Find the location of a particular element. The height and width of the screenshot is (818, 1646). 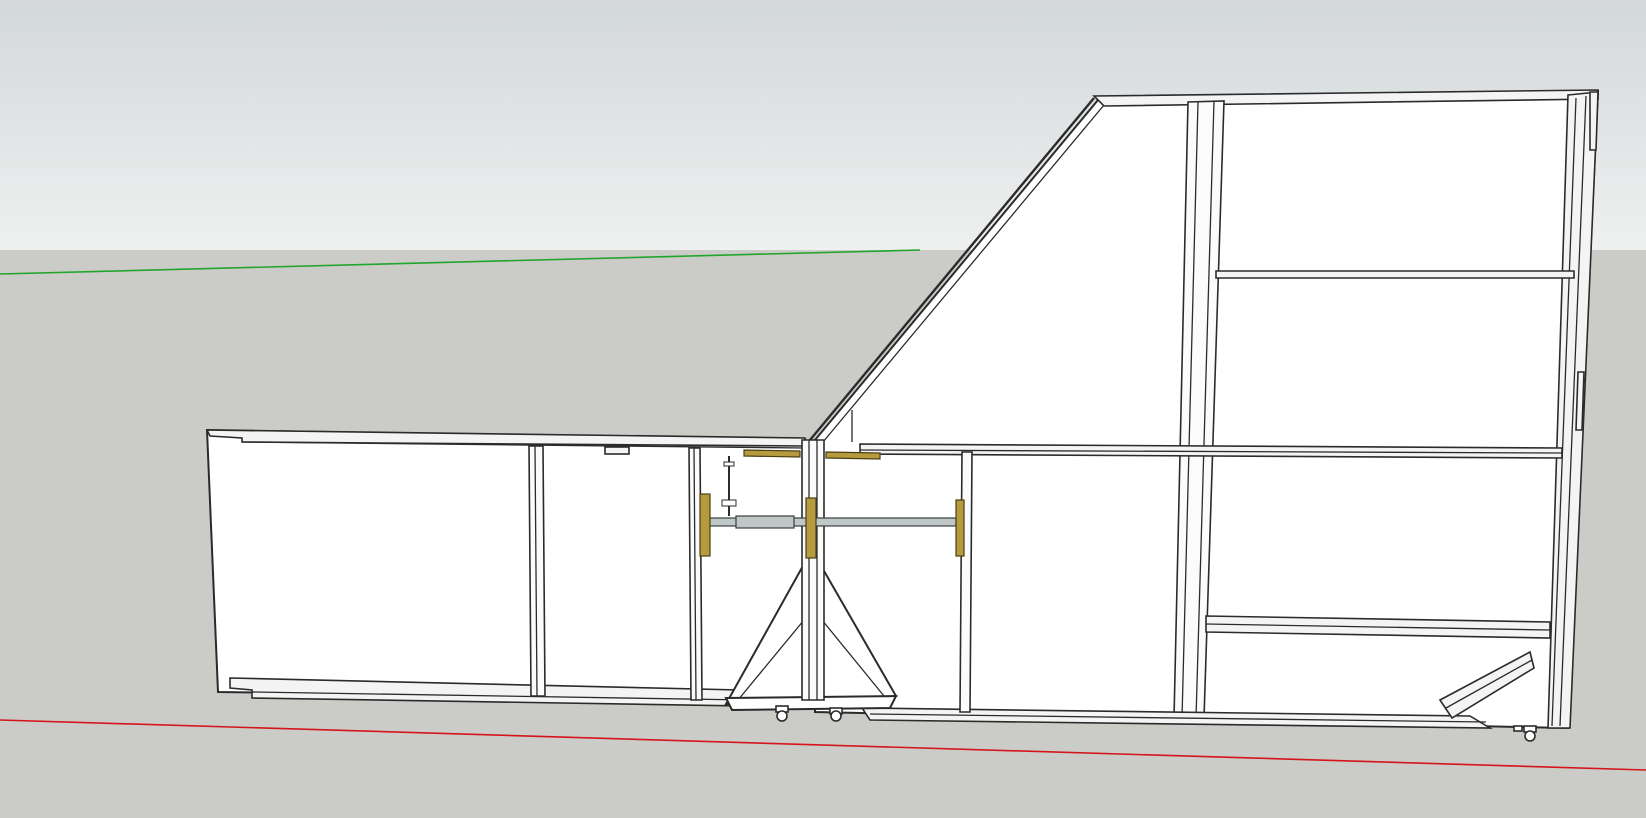

center-post is located at coordinates (813, 570).